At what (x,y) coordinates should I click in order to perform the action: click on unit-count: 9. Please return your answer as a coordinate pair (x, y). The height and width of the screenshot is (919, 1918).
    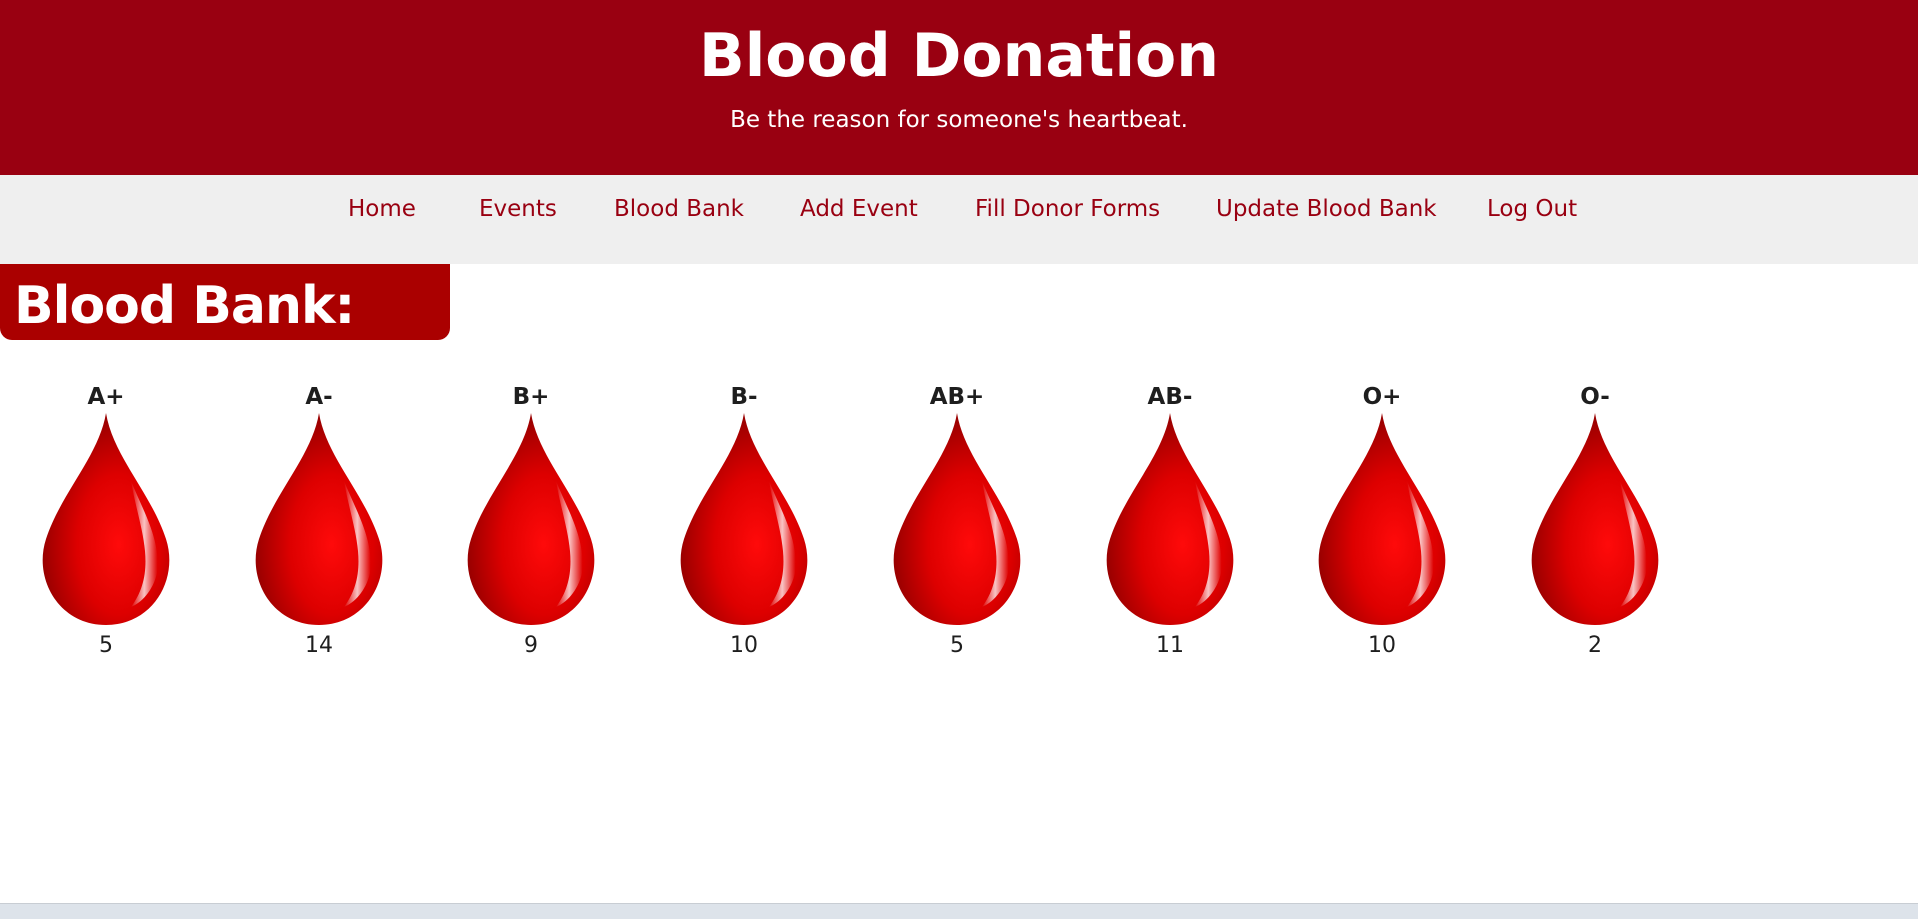
    Looking at the image, I should click on (531, 645).